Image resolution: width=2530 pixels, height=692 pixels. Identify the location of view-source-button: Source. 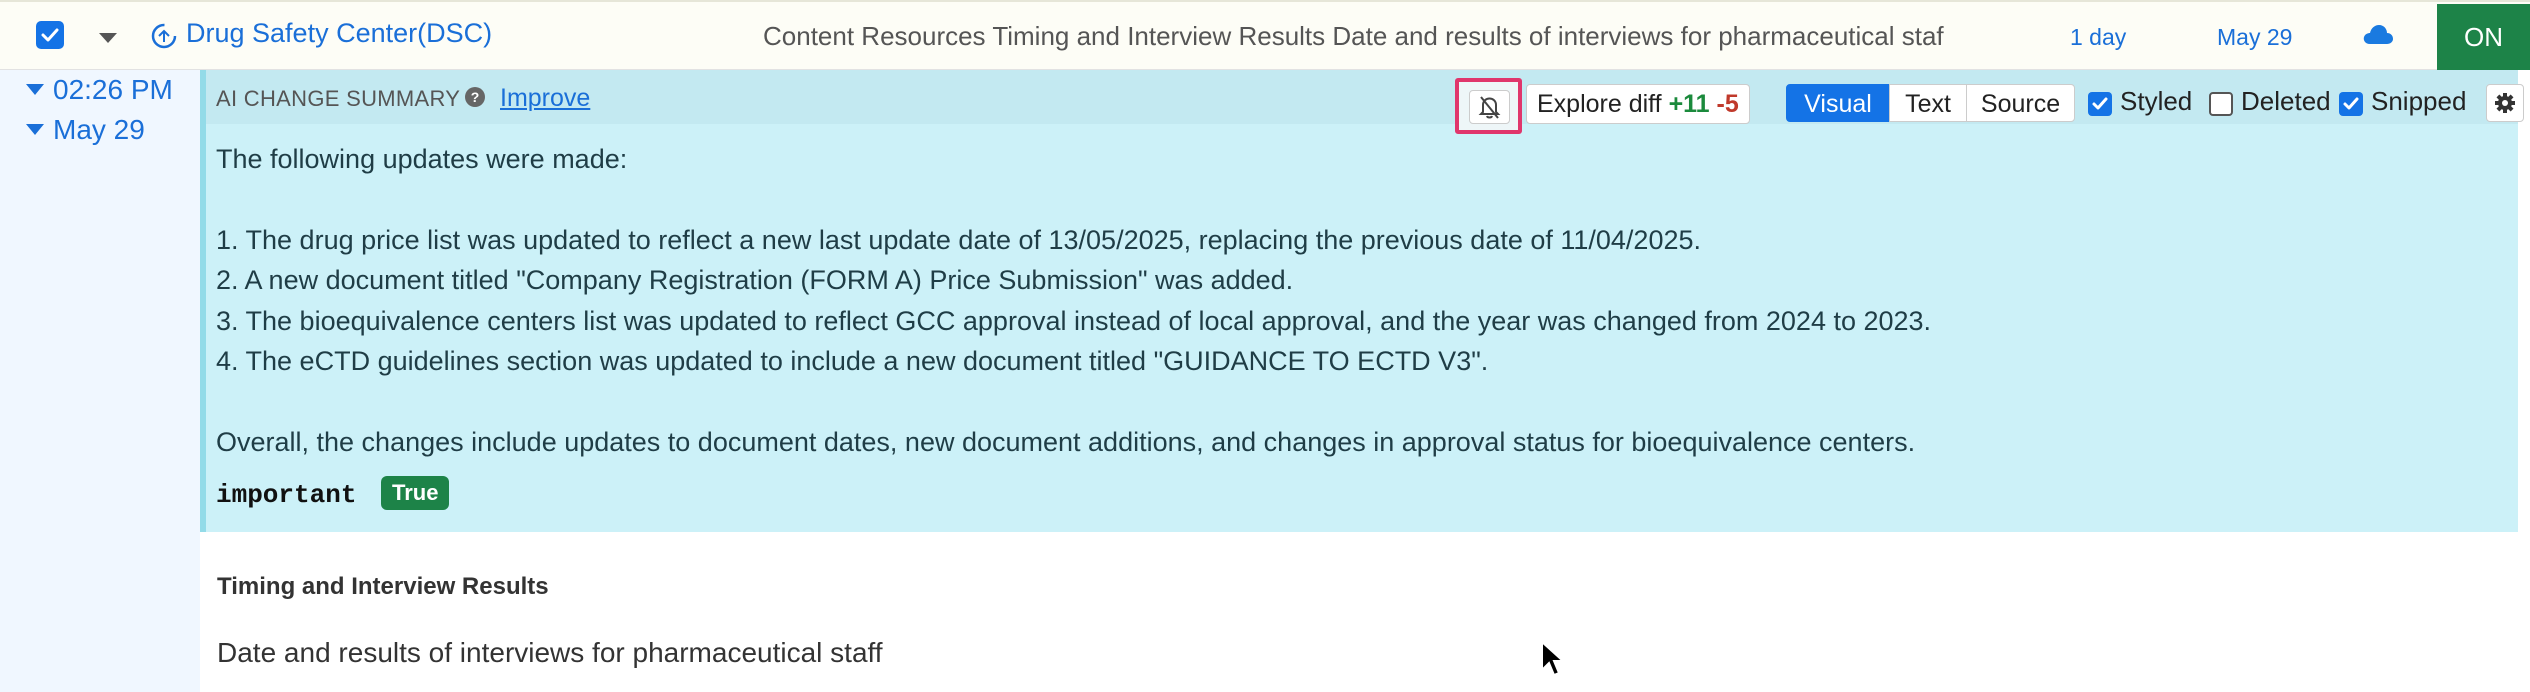
(2020, 103).